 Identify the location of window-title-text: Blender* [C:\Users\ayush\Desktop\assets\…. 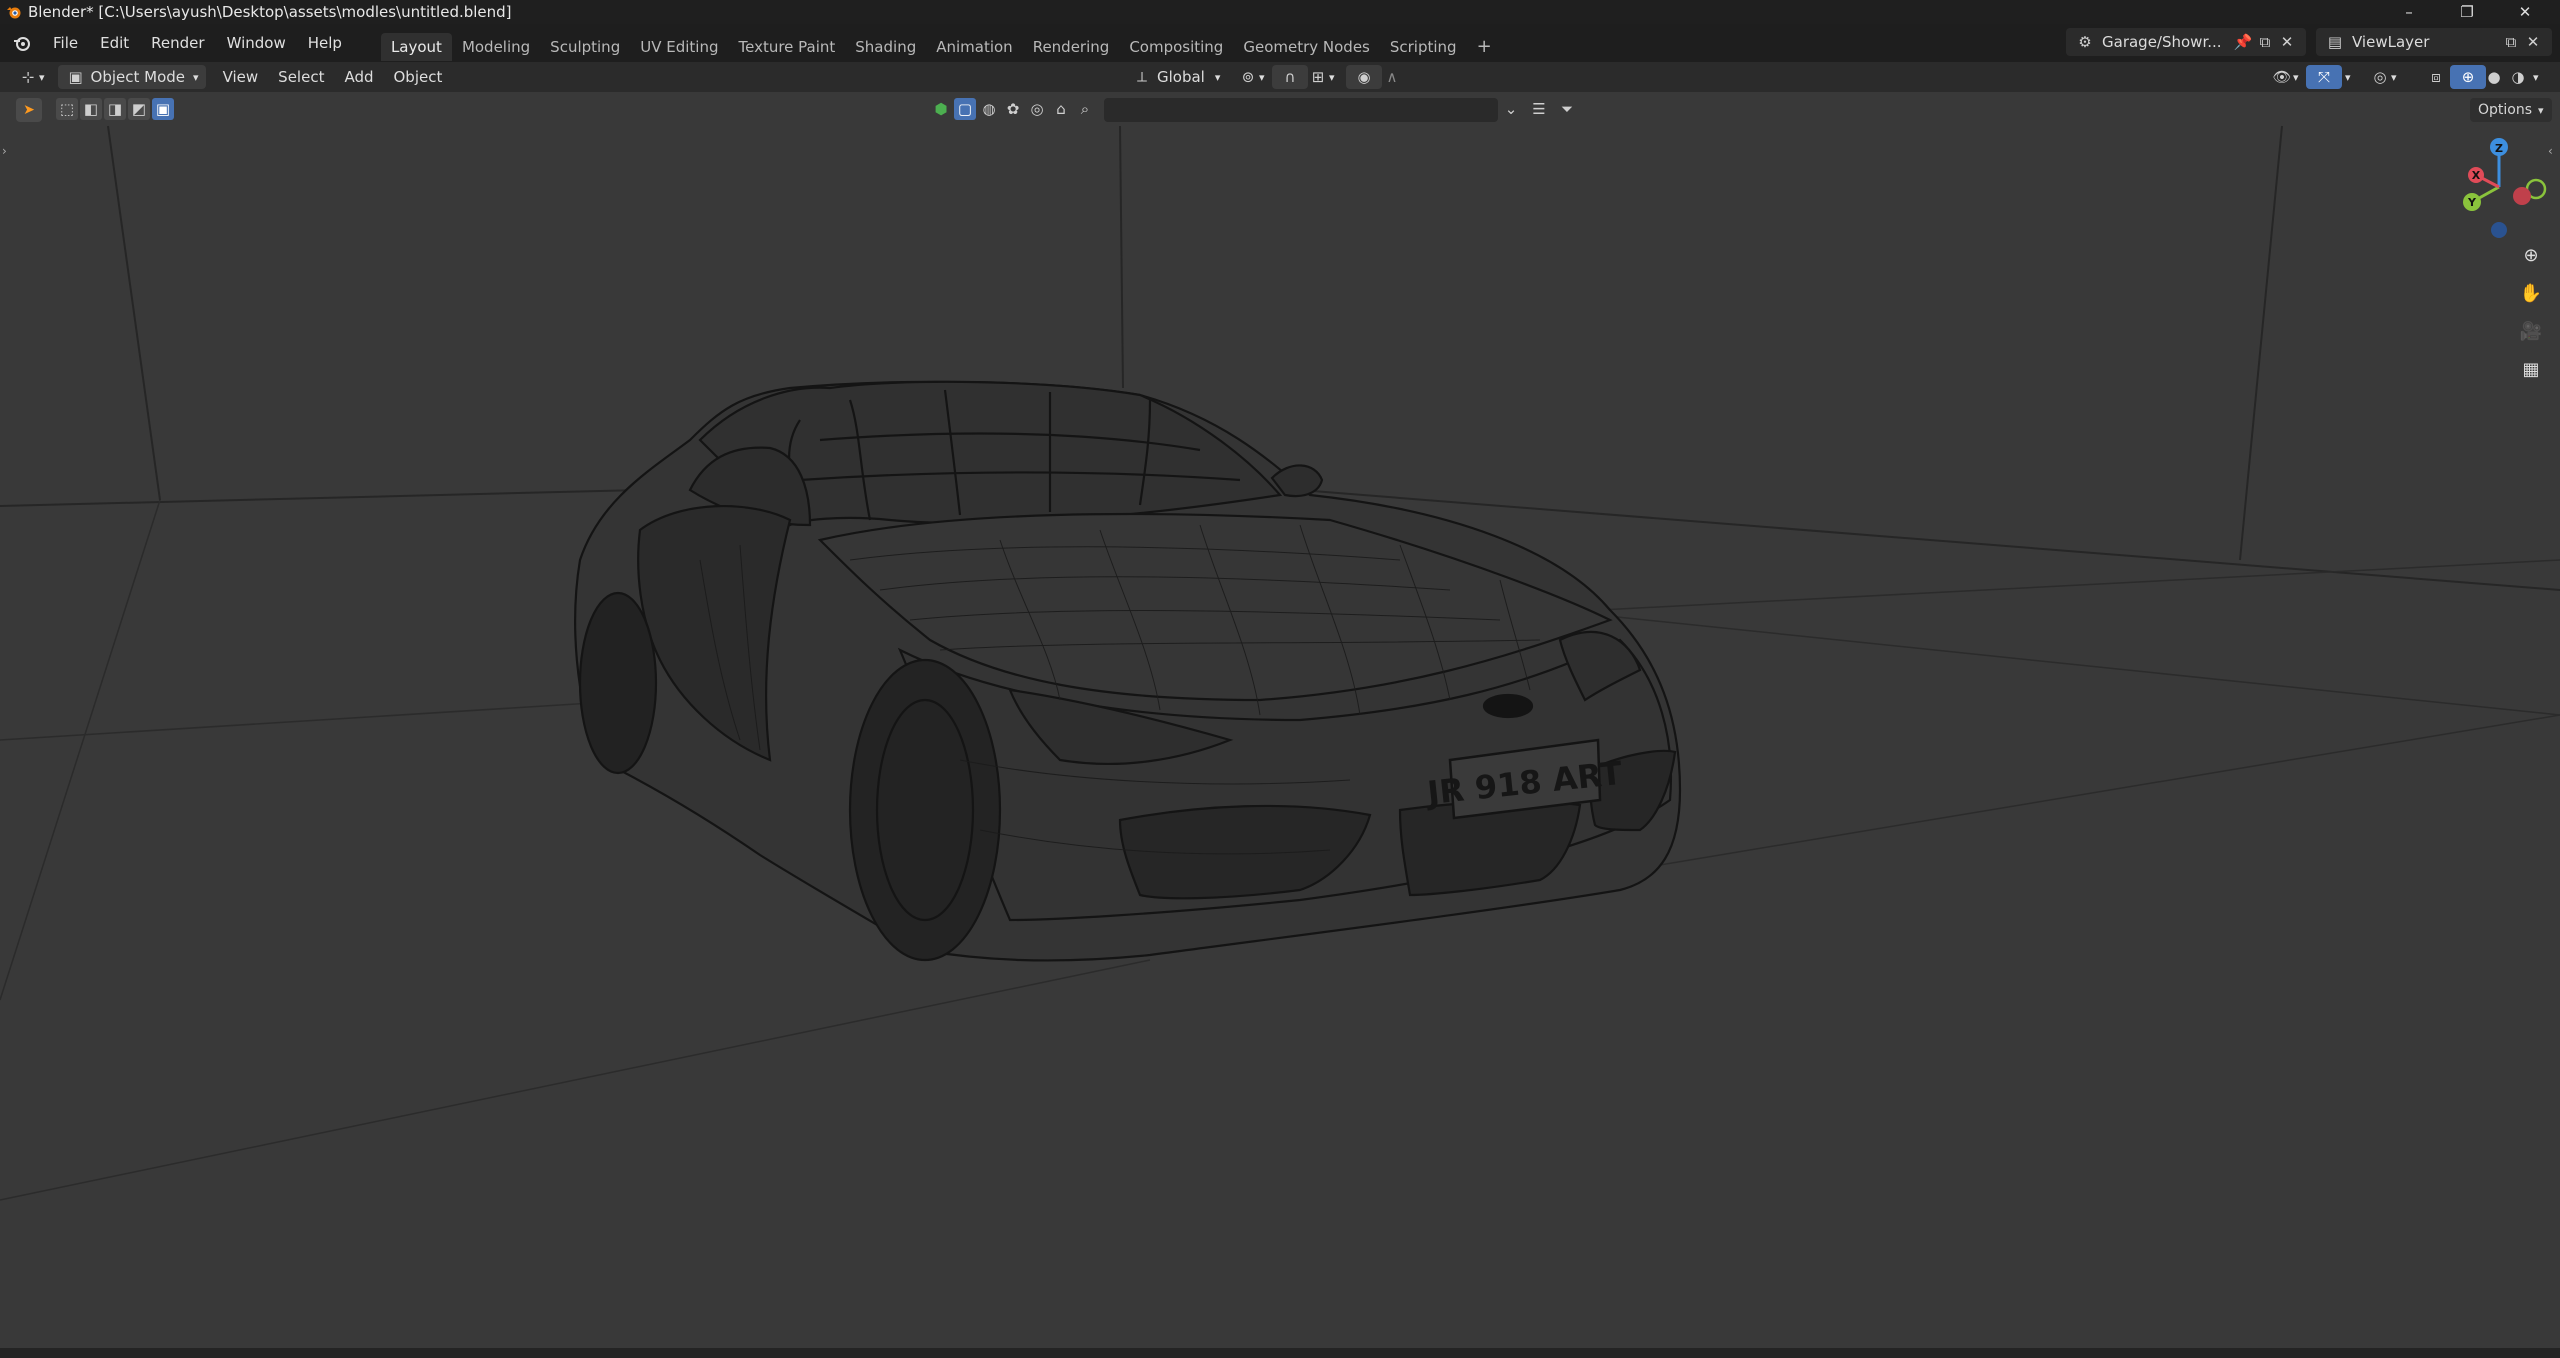
(270, 12).